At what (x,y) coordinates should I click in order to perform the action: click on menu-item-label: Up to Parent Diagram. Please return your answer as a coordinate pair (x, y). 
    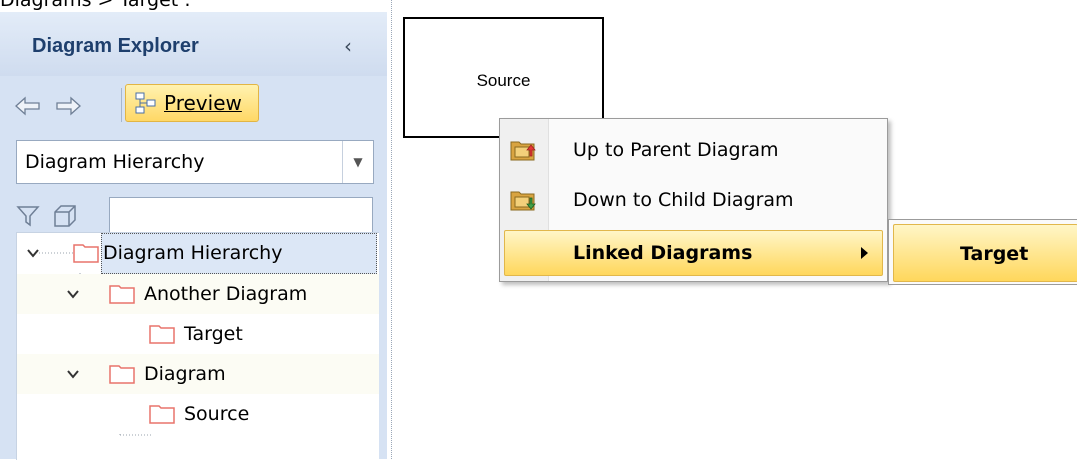
    Looking at the image, I should click on (676, 150).